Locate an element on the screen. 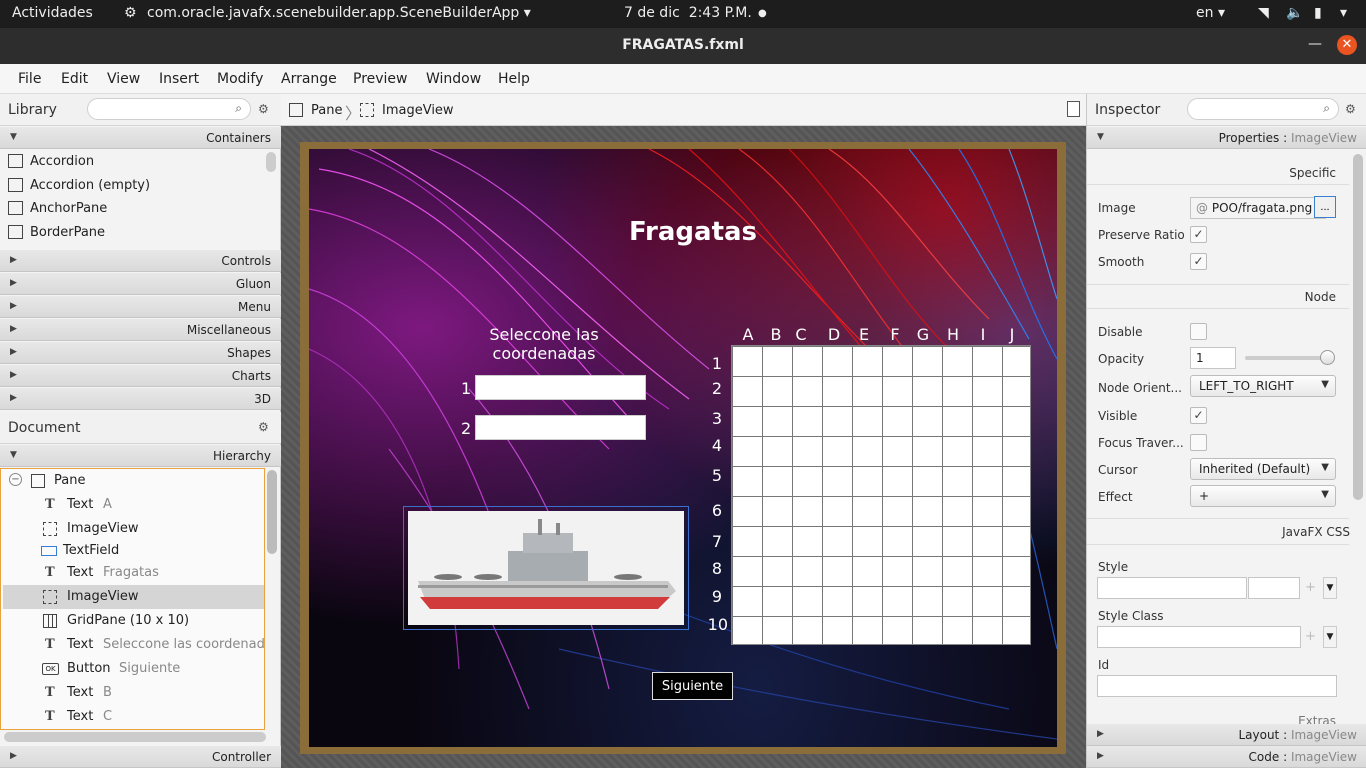  menu-insert: Insert is located at coordinates (179, 79).